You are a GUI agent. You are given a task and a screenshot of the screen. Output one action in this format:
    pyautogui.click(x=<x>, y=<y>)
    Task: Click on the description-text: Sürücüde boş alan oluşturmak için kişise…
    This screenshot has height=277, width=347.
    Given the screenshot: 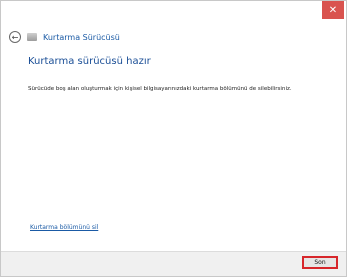 What is the action you would take?
    pyautogui.click(x=160, y=89)
    